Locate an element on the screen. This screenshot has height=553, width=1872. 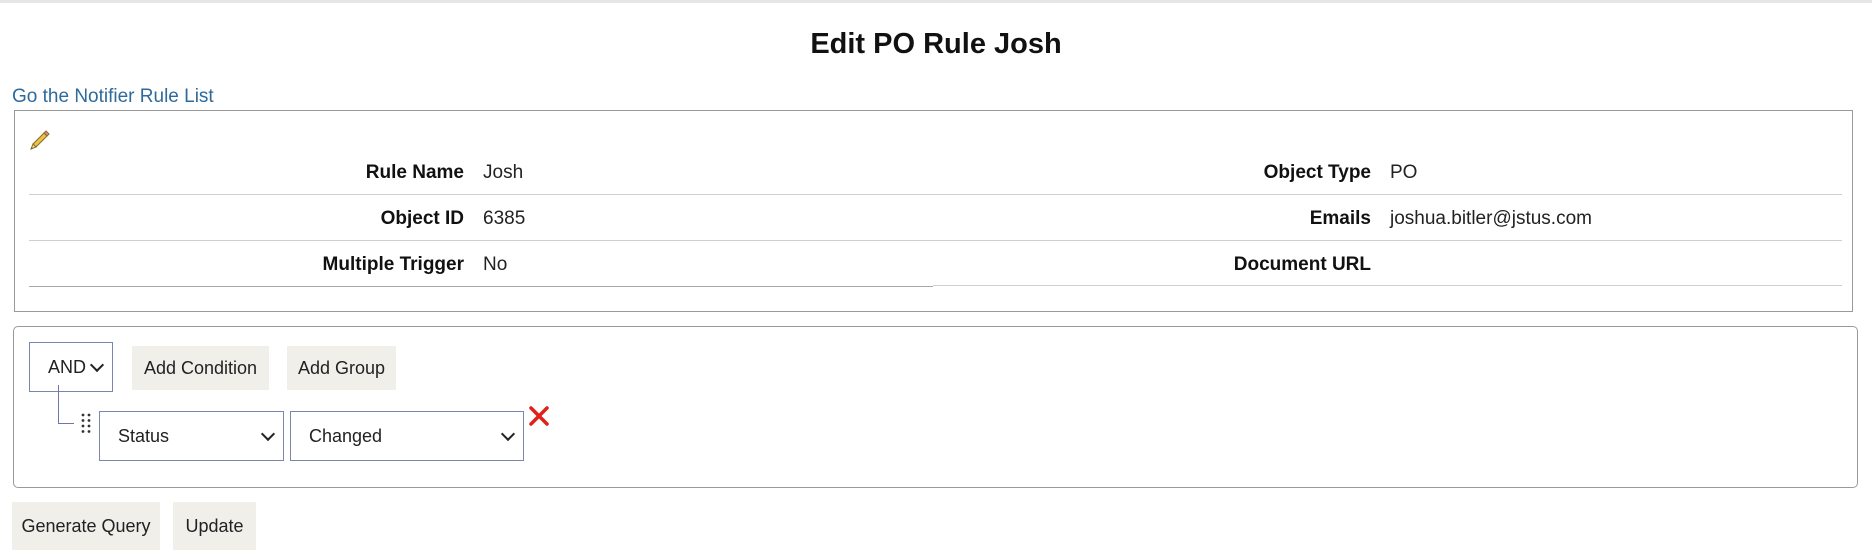
object-id-label: Object ID is located at coordinates (422, 218).